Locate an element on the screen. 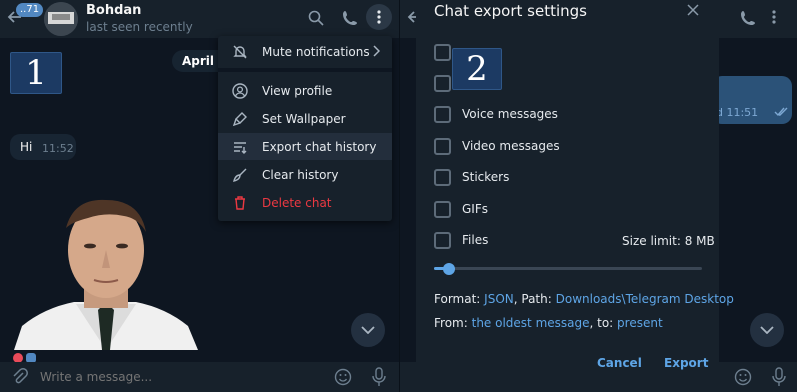 This screenshot has height=392, width=797. menu-item-label: Mute notifications is located at coordinates (316, 51).